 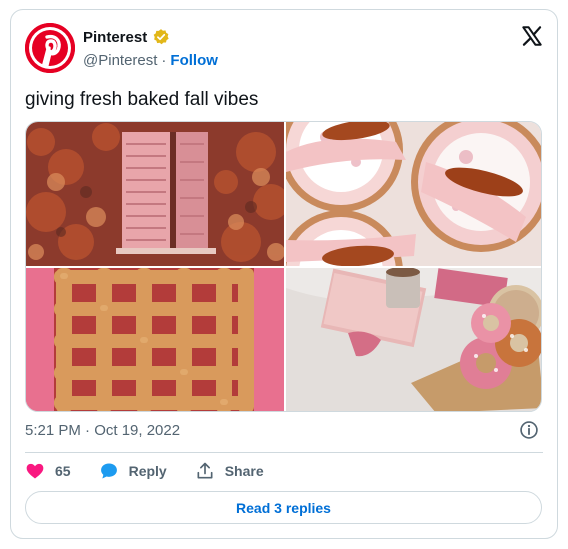 I want to click on tweet-actions: 65 Reply Share, so click(x=158, y=471).